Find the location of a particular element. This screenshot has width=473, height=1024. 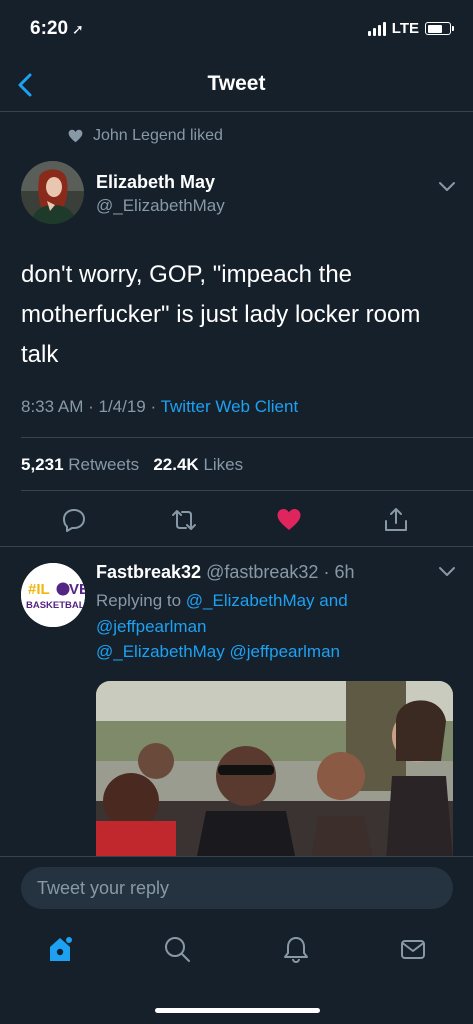

page-title: Tweet is located at coordinates (236, 83).